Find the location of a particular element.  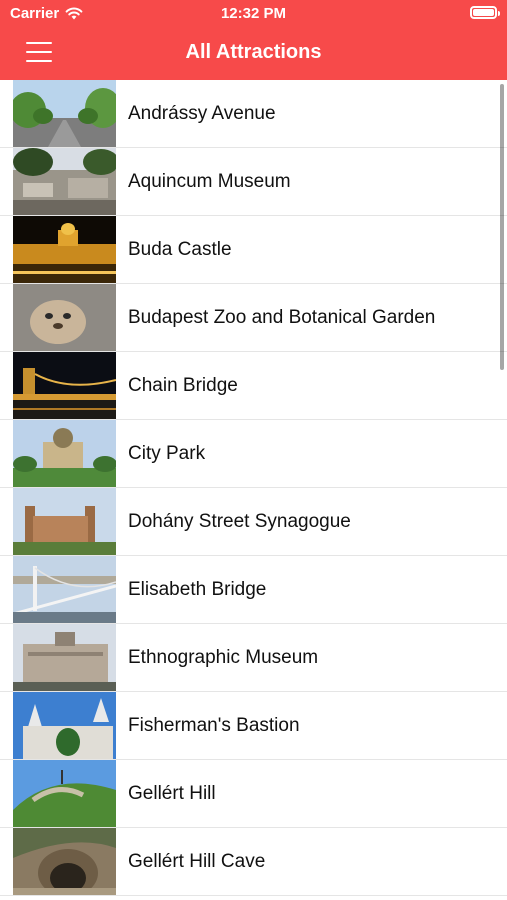

status-time: 12:32 PM is located at coordinates (253, 13).